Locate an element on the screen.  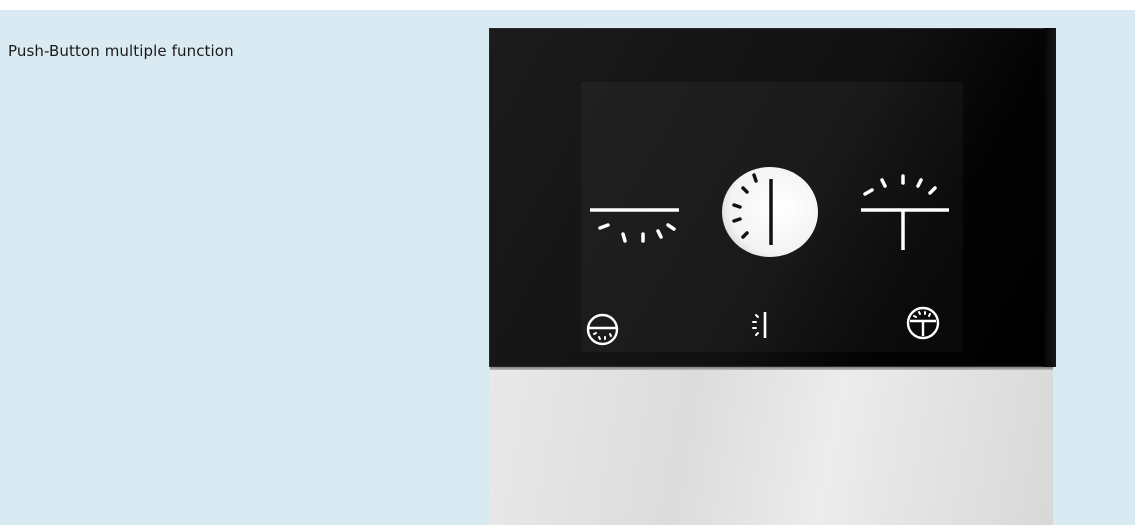
base-seam is located at coordinates (771, 368).